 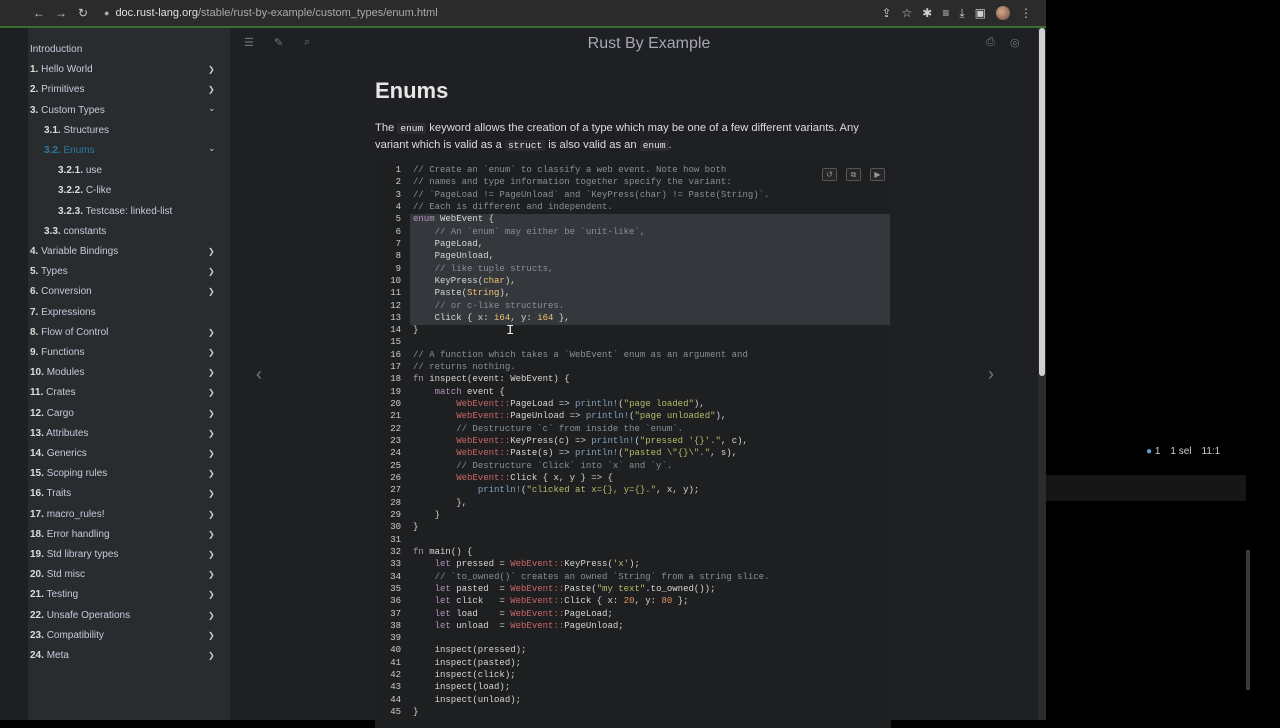 I want to click on run-play-icon: ▶, so click(x=877, y=174).